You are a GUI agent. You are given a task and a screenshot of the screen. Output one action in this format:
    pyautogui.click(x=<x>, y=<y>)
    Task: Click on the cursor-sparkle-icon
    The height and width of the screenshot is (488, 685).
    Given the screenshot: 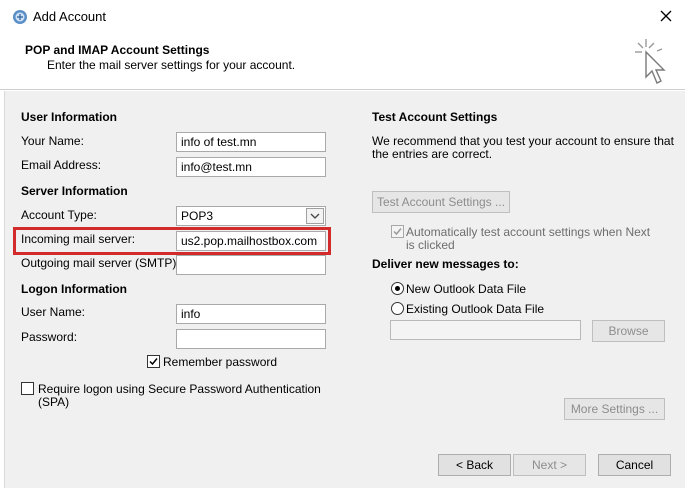 What is the action you would take?
    pyautogui.click(x=650, y=61)
    